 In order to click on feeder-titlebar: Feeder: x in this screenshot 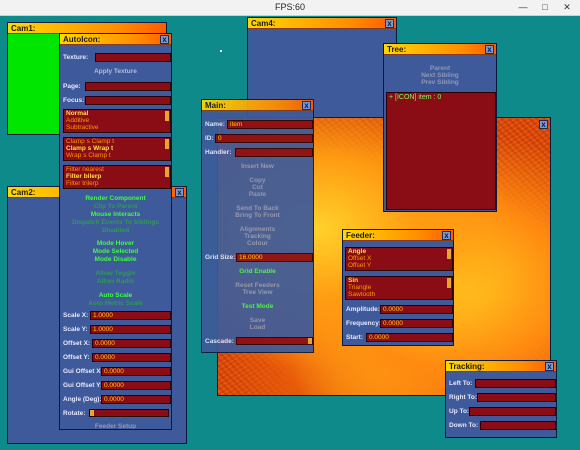, I will do `click(398, 235)`.